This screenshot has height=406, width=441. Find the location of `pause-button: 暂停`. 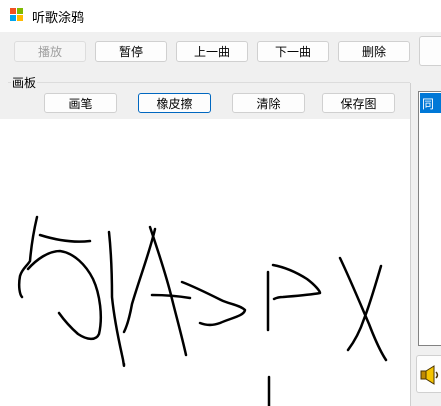

pause-button: 暂停 is located at coordinates (131, 51).